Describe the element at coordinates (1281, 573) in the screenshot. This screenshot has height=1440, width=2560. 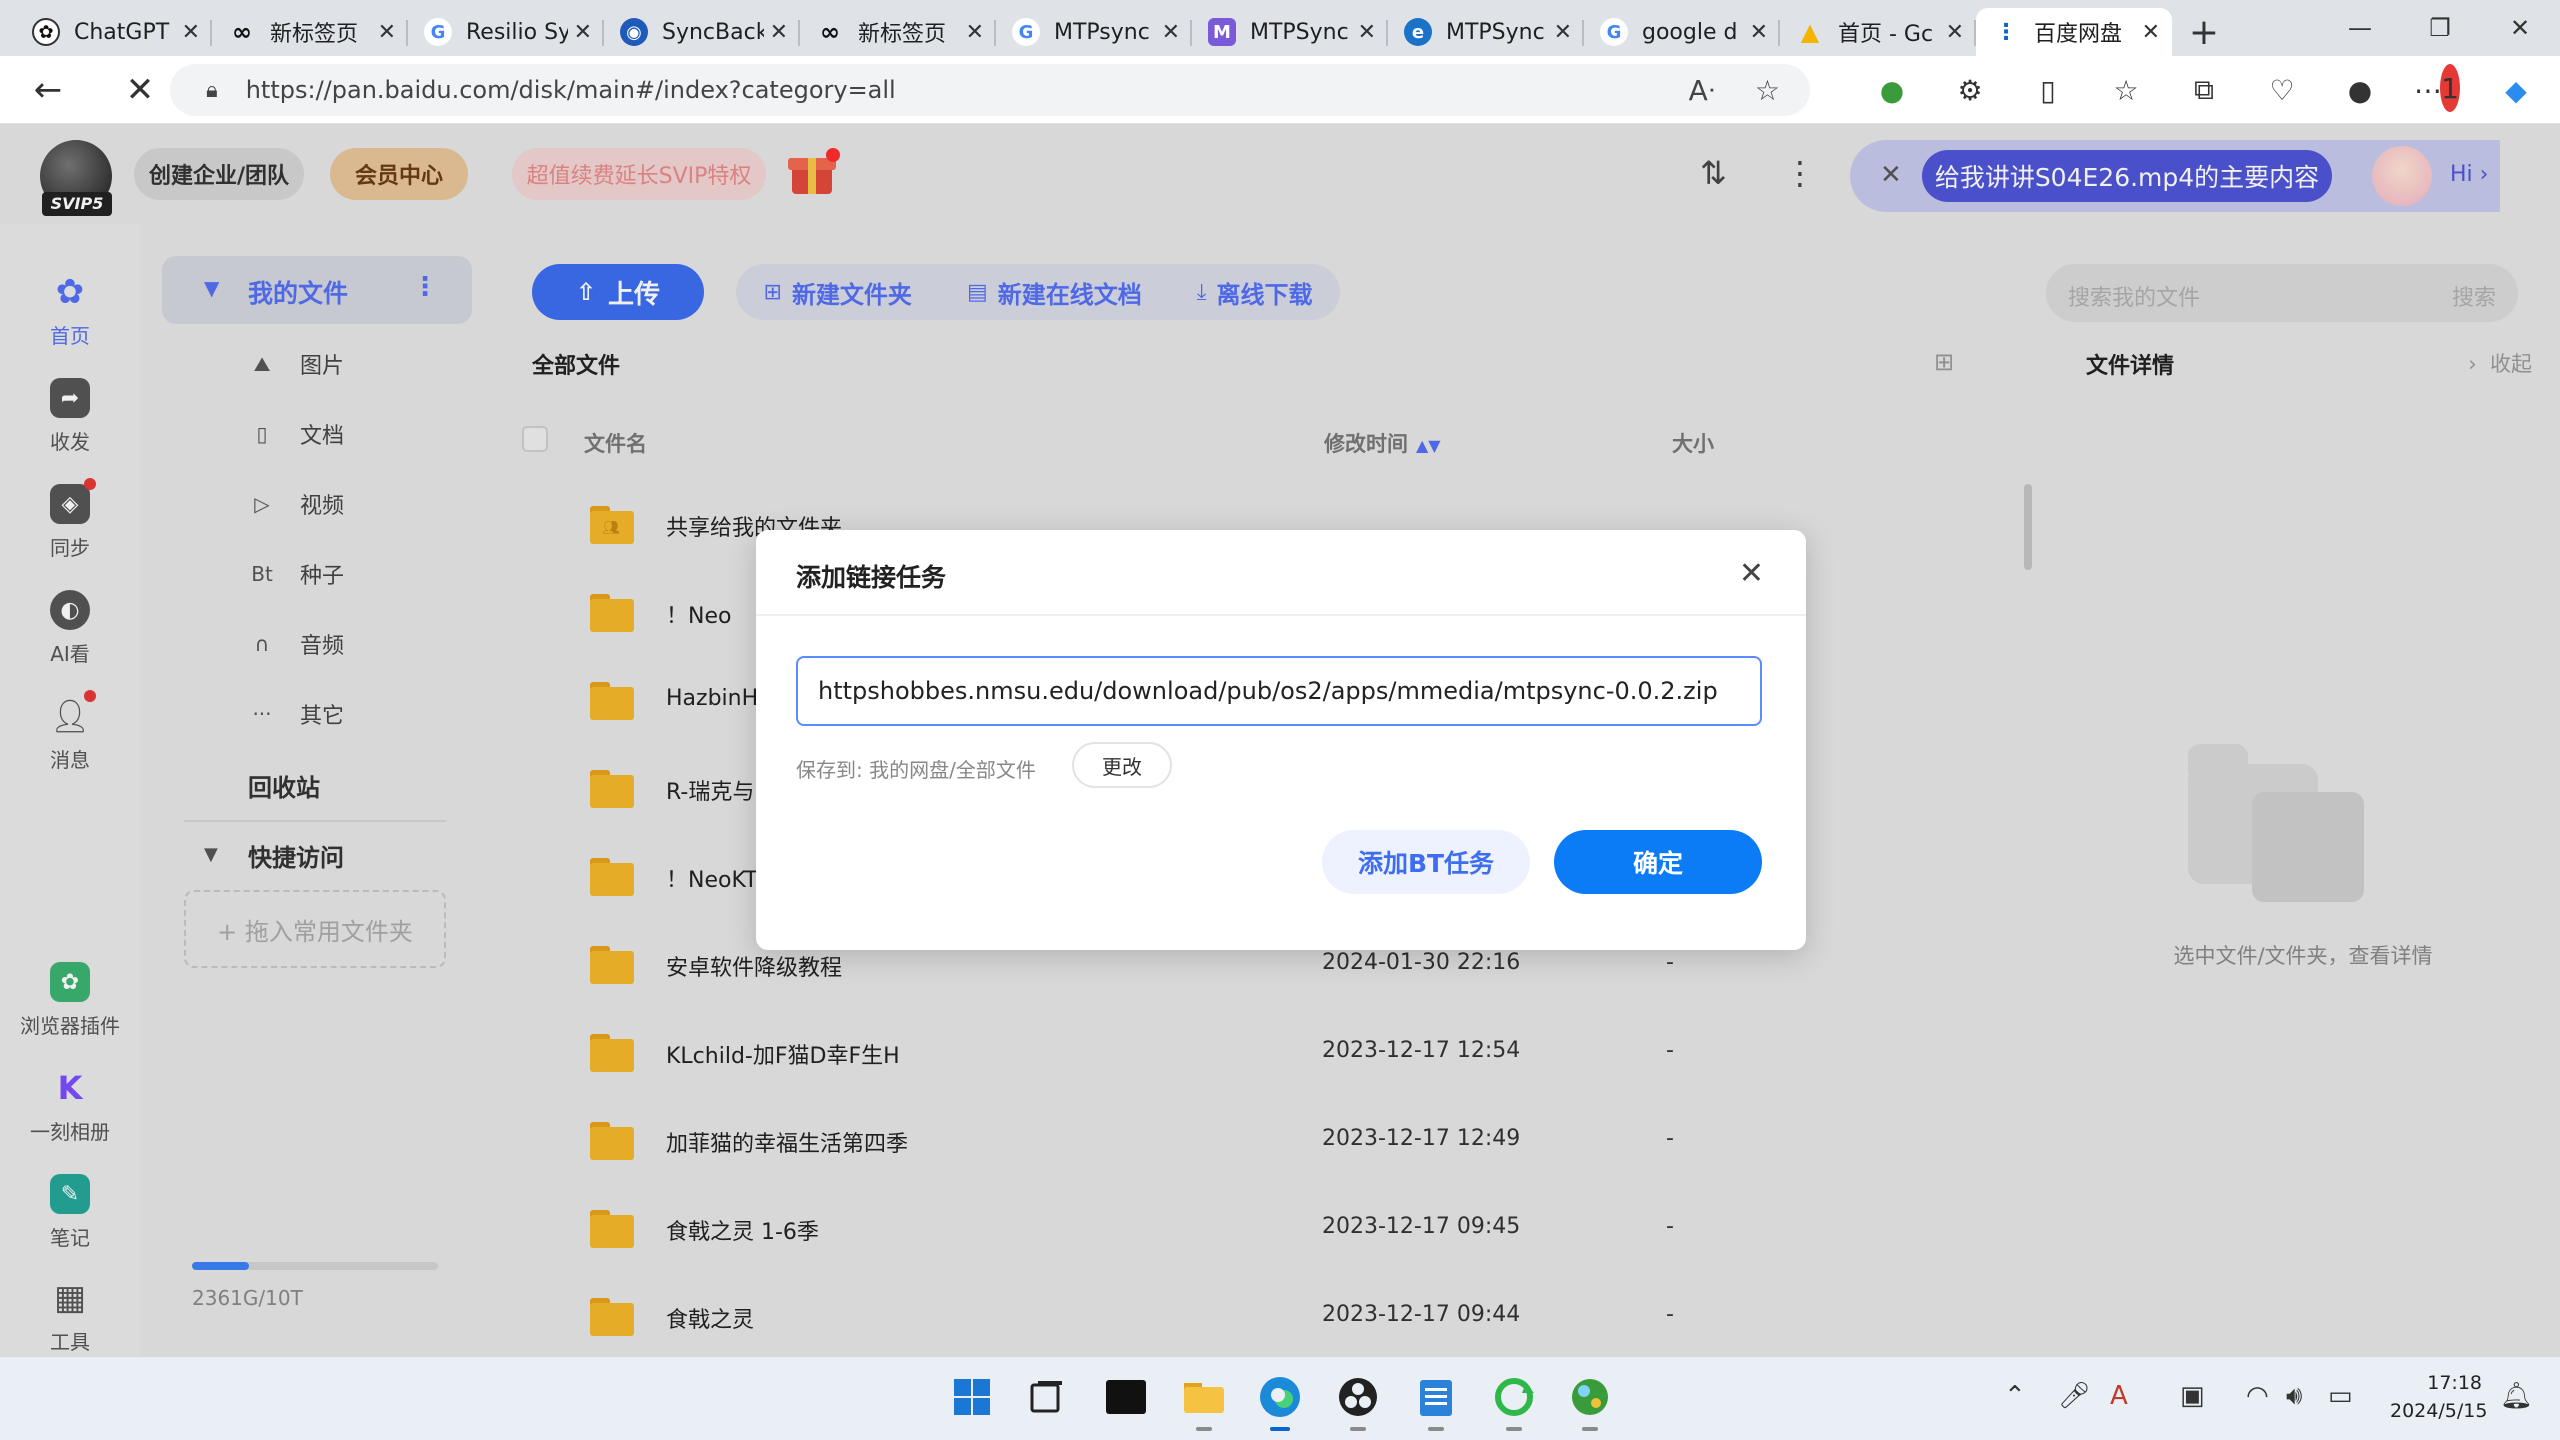
I see `dialog-header: 添加链接任务 ✕` at that location.